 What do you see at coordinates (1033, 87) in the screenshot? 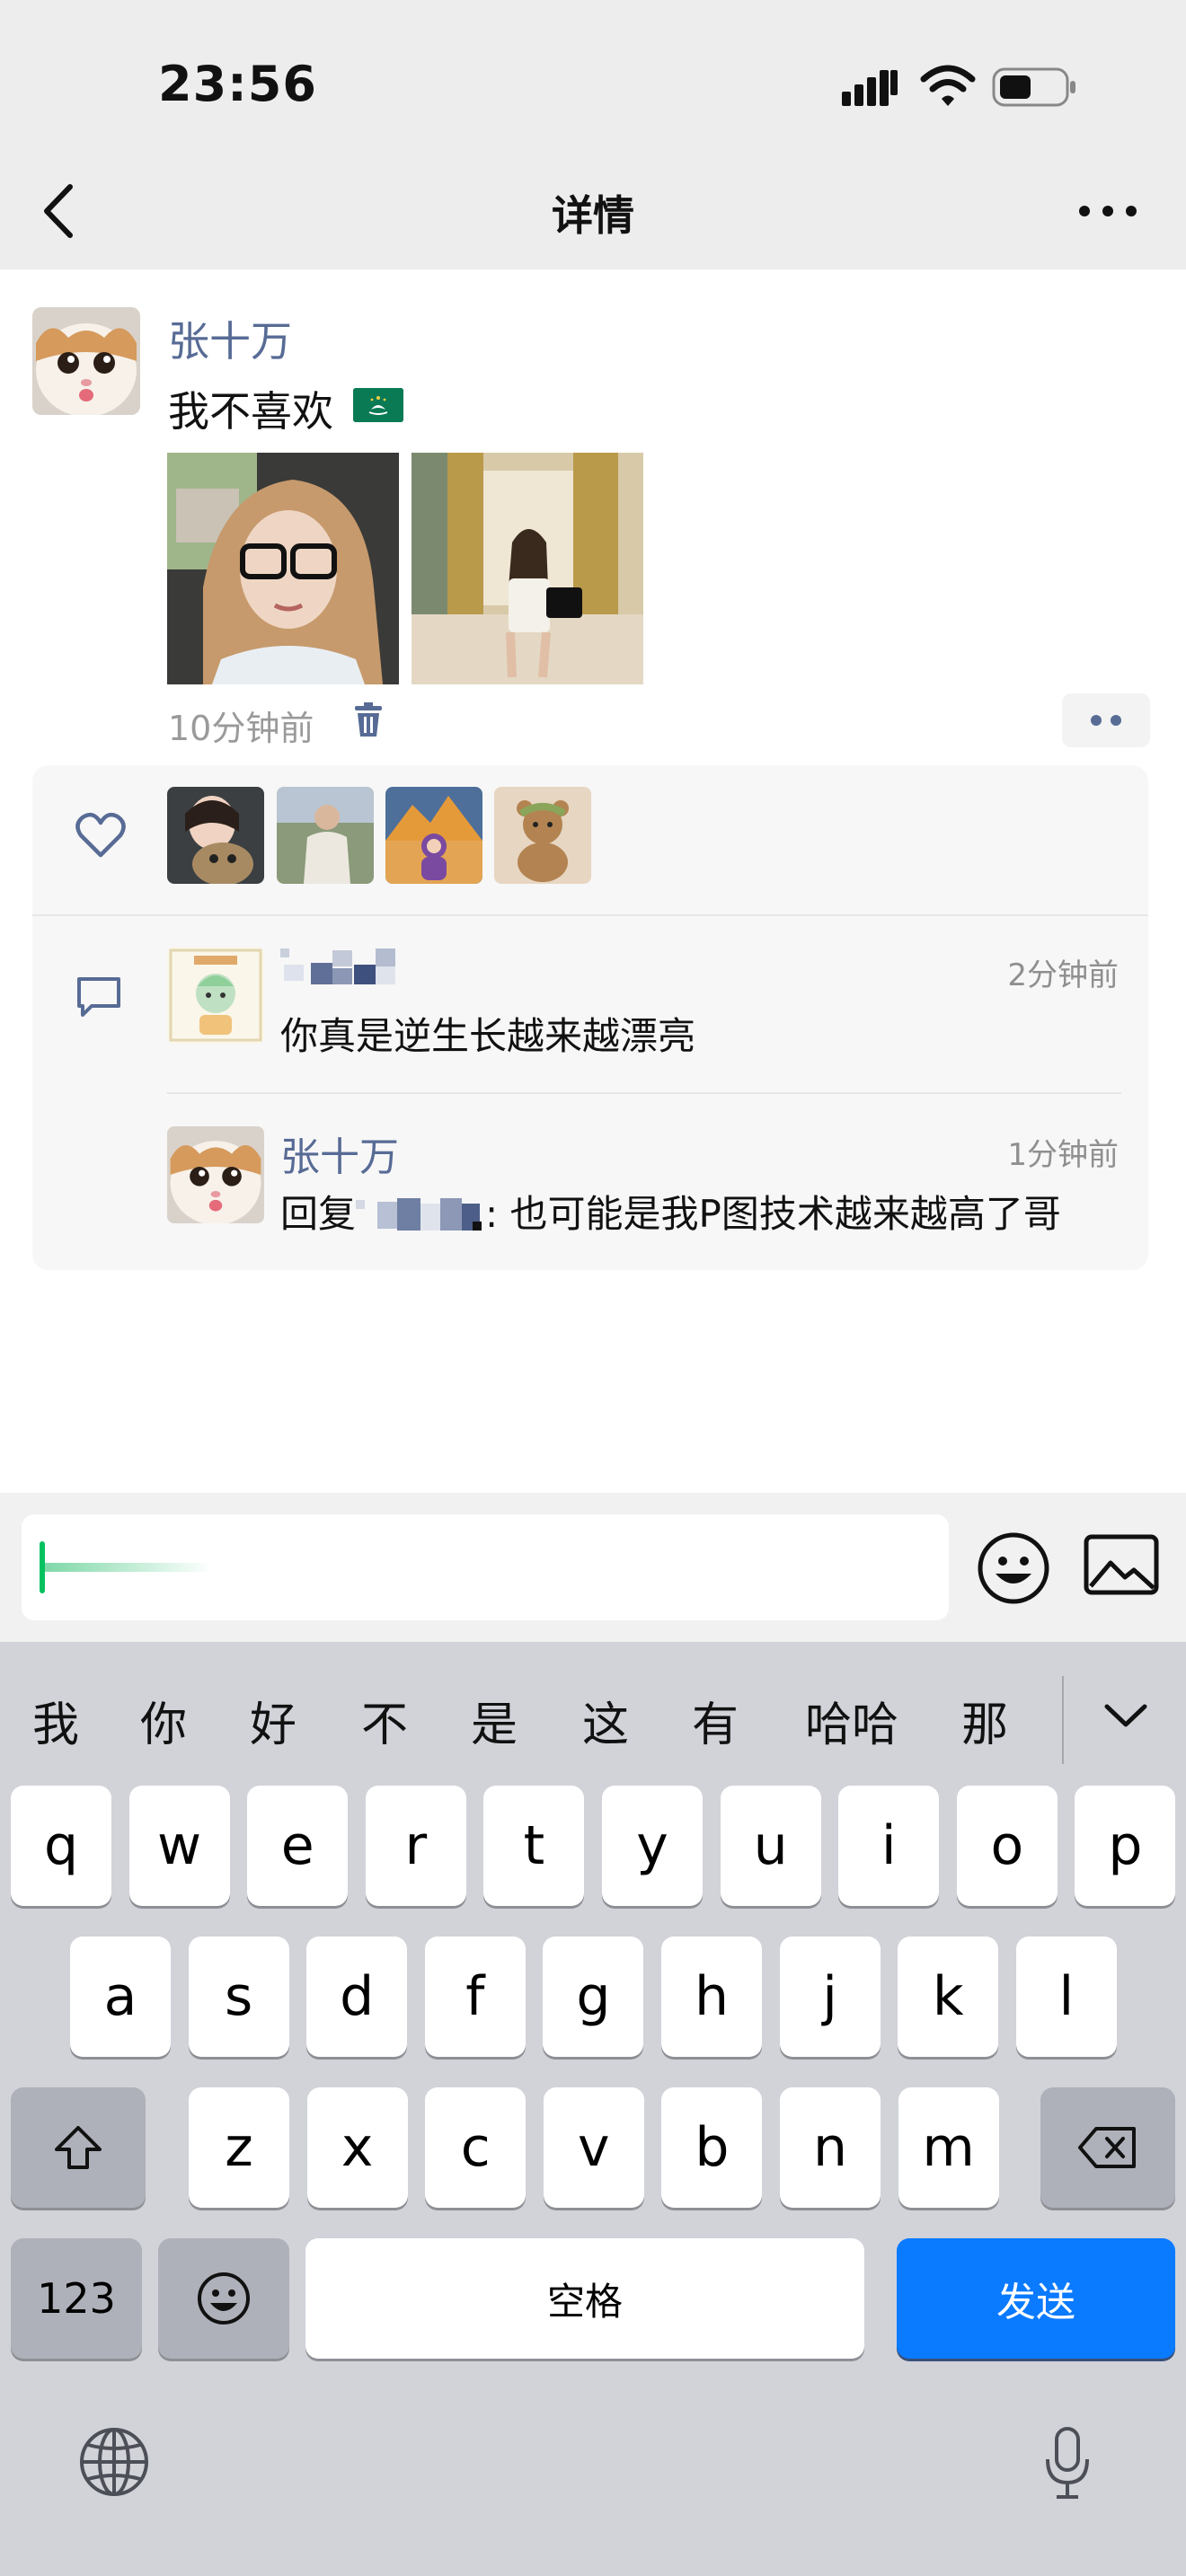
I see `battery-icon` at bounding box center [1033, 87].